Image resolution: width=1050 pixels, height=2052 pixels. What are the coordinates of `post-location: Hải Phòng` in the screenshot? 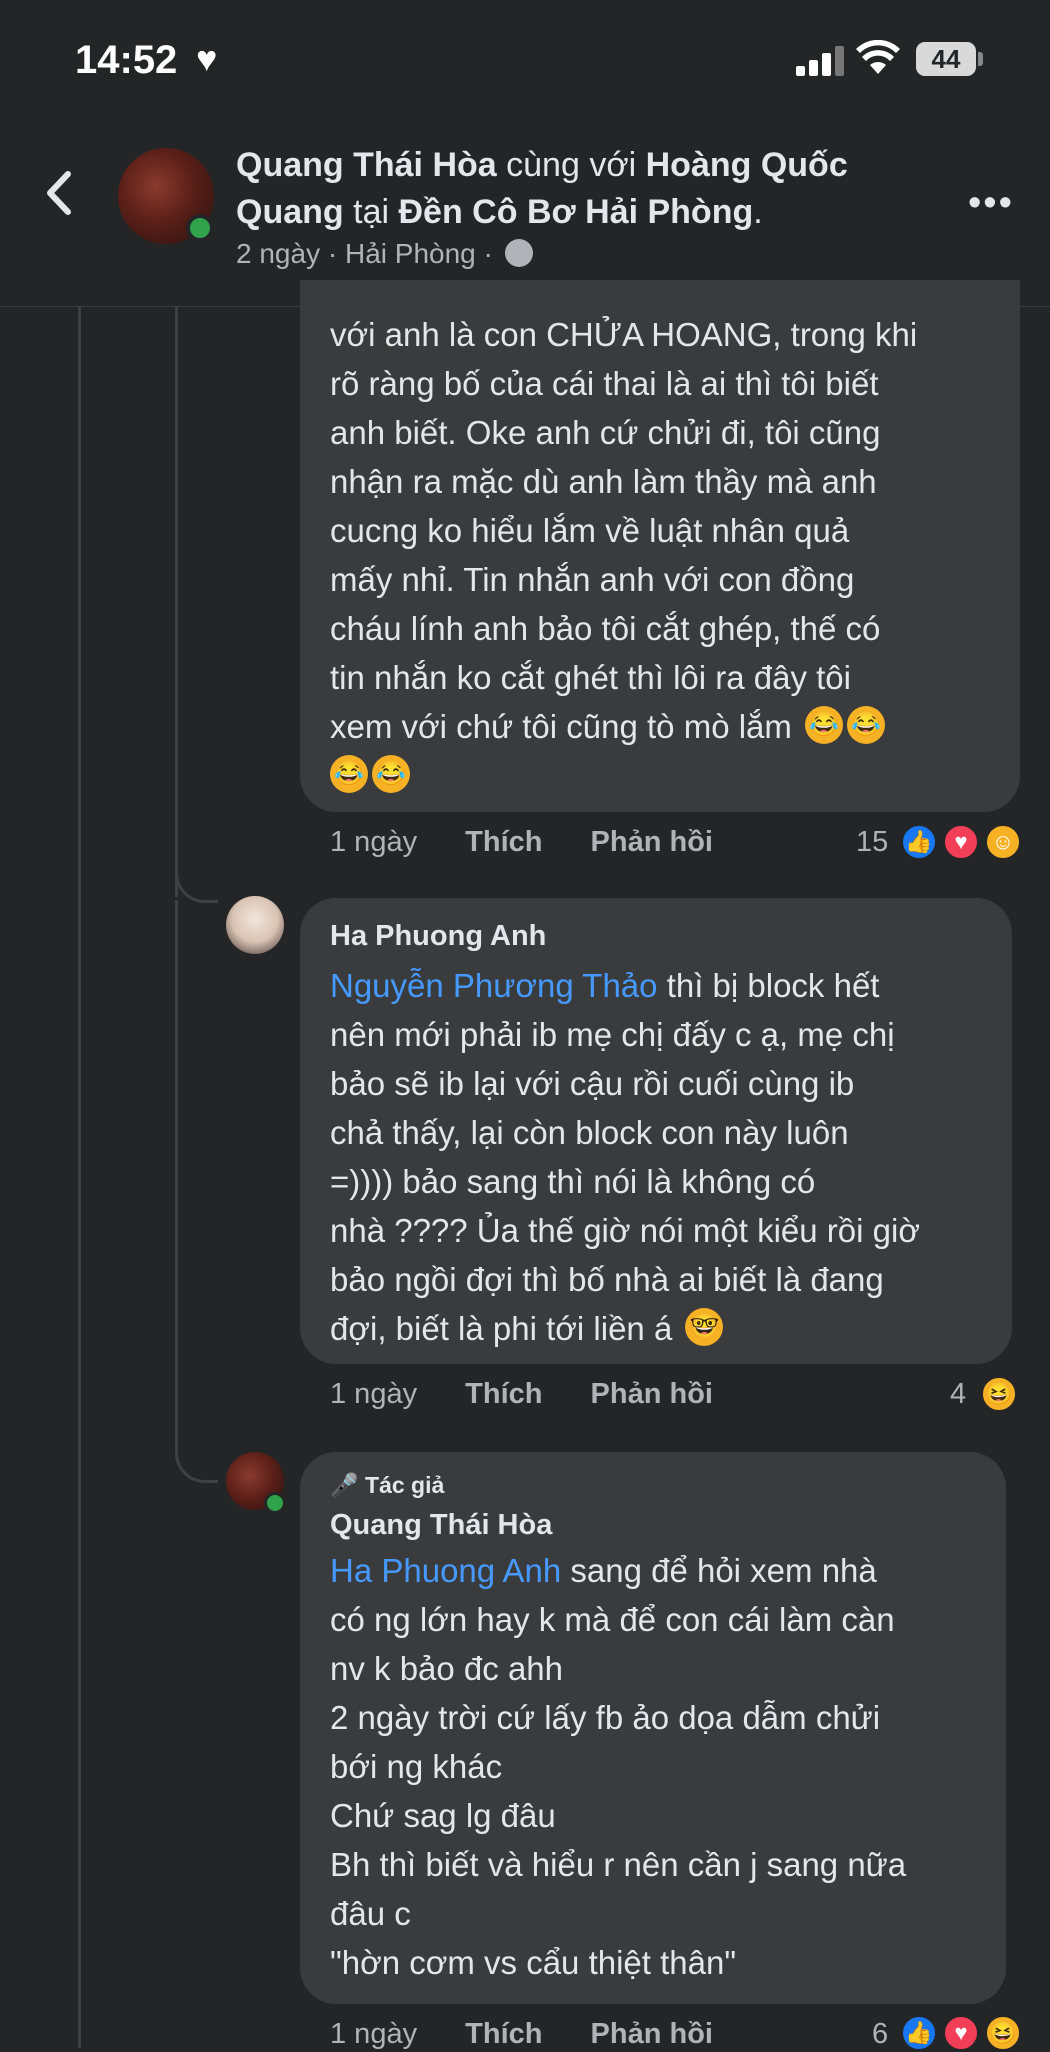 It's located at (410, 253).